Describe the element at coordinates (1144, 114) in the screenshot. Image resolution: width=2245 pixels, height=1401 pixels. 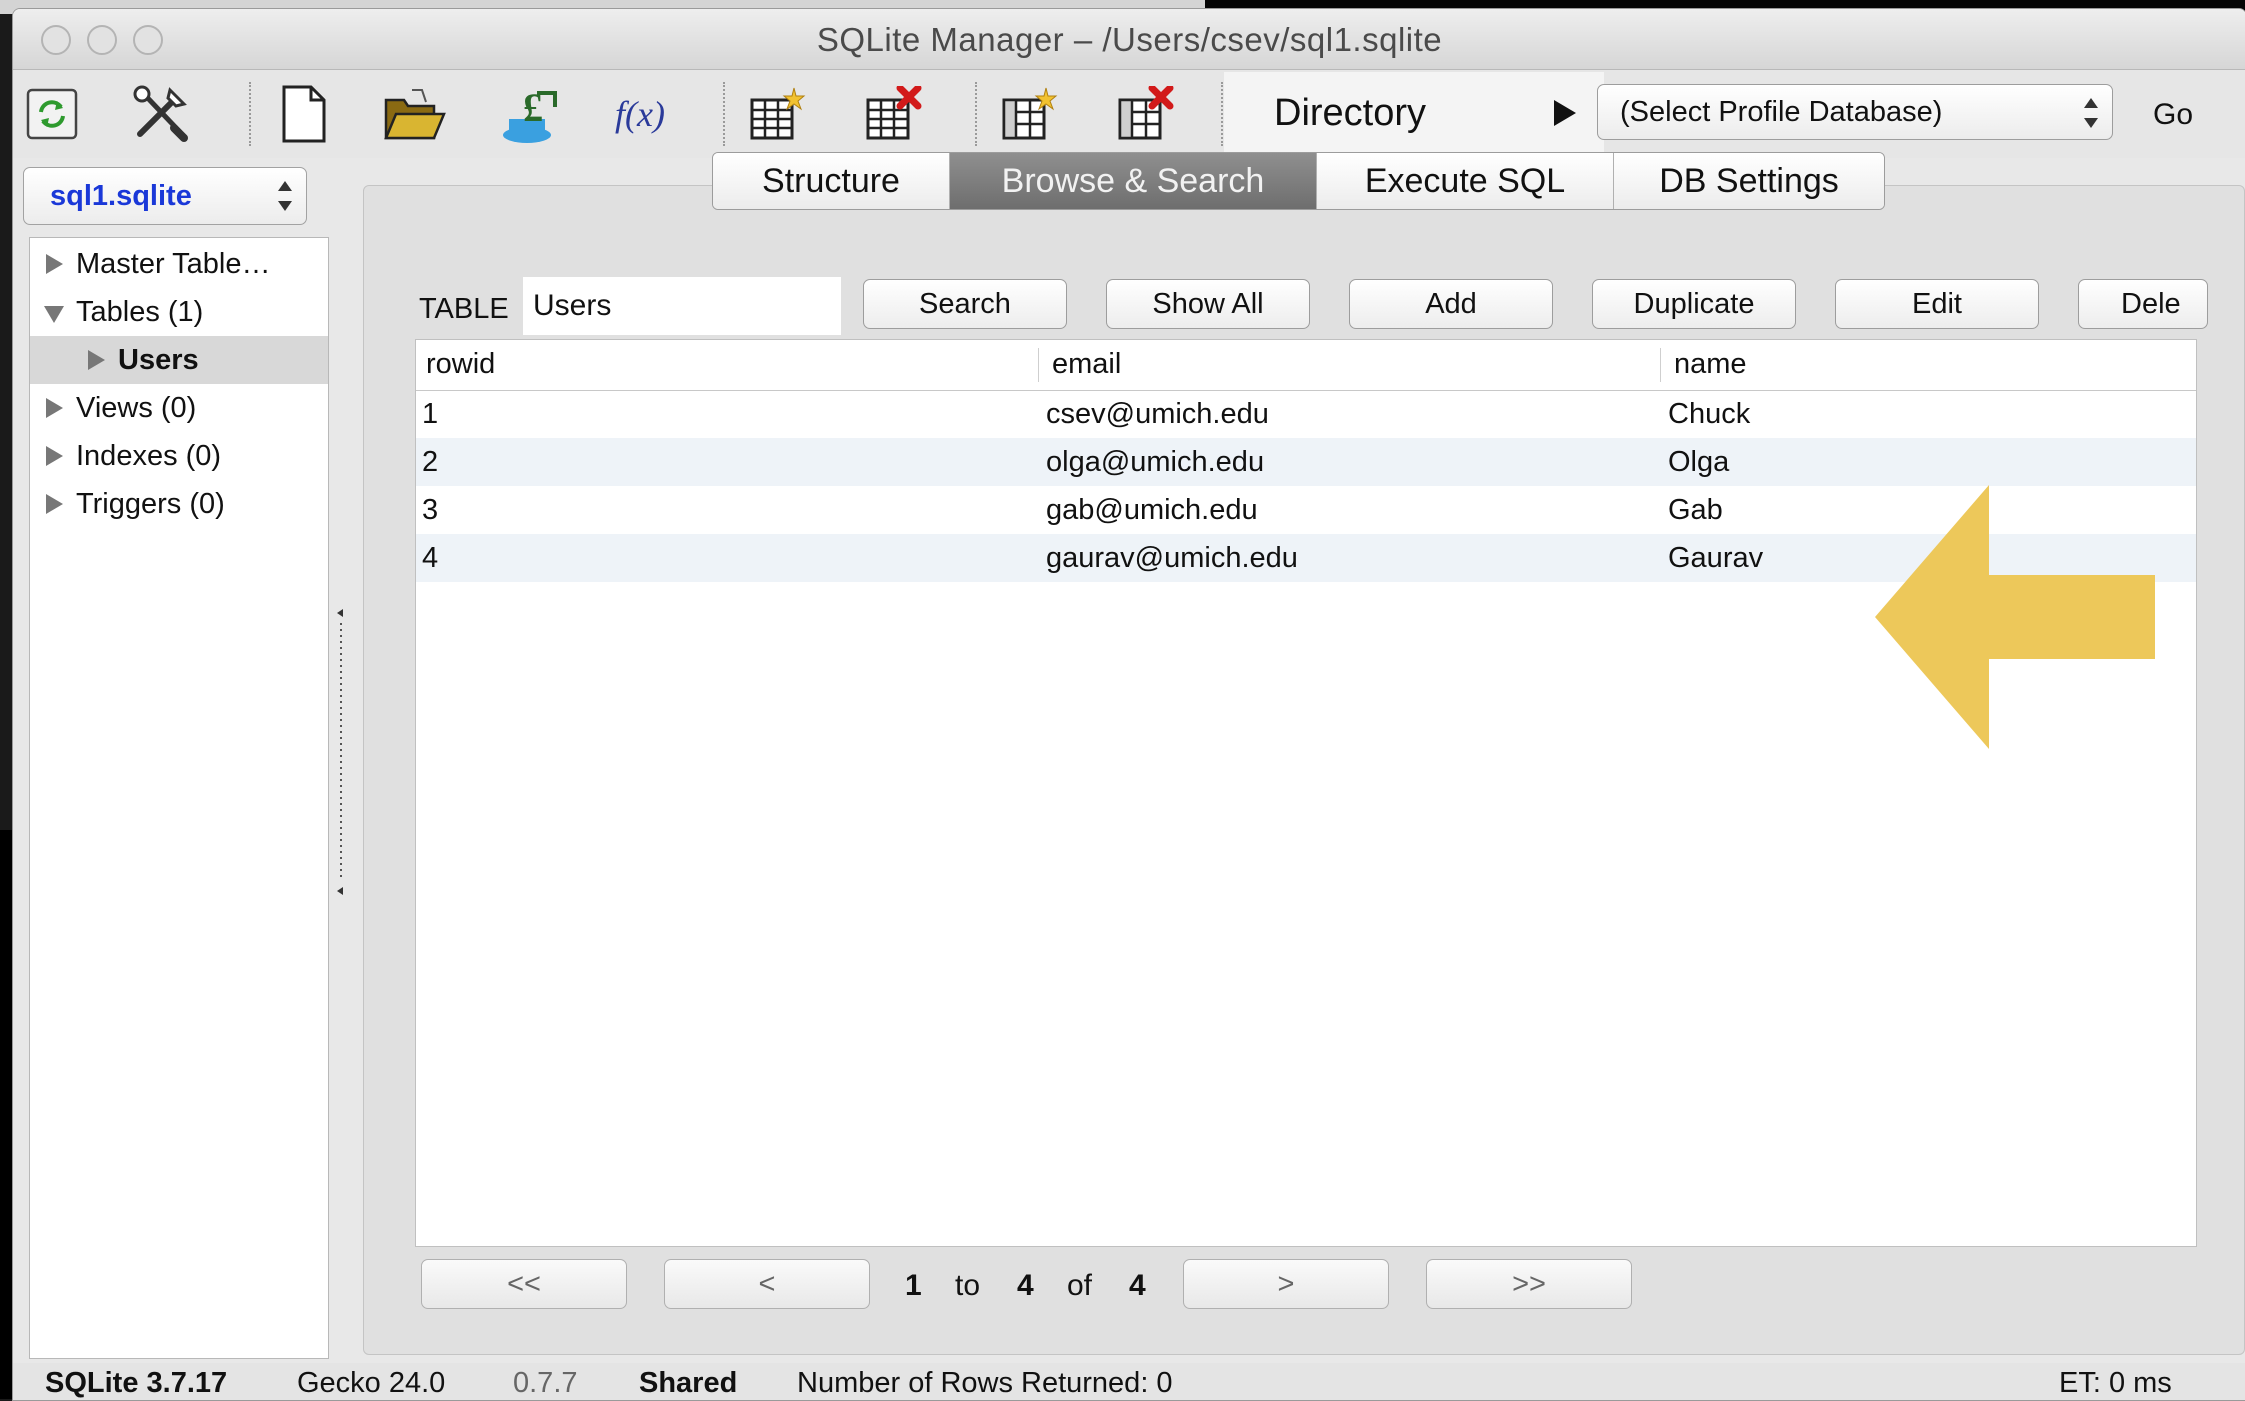
I see `drop-index-icon` at that location.